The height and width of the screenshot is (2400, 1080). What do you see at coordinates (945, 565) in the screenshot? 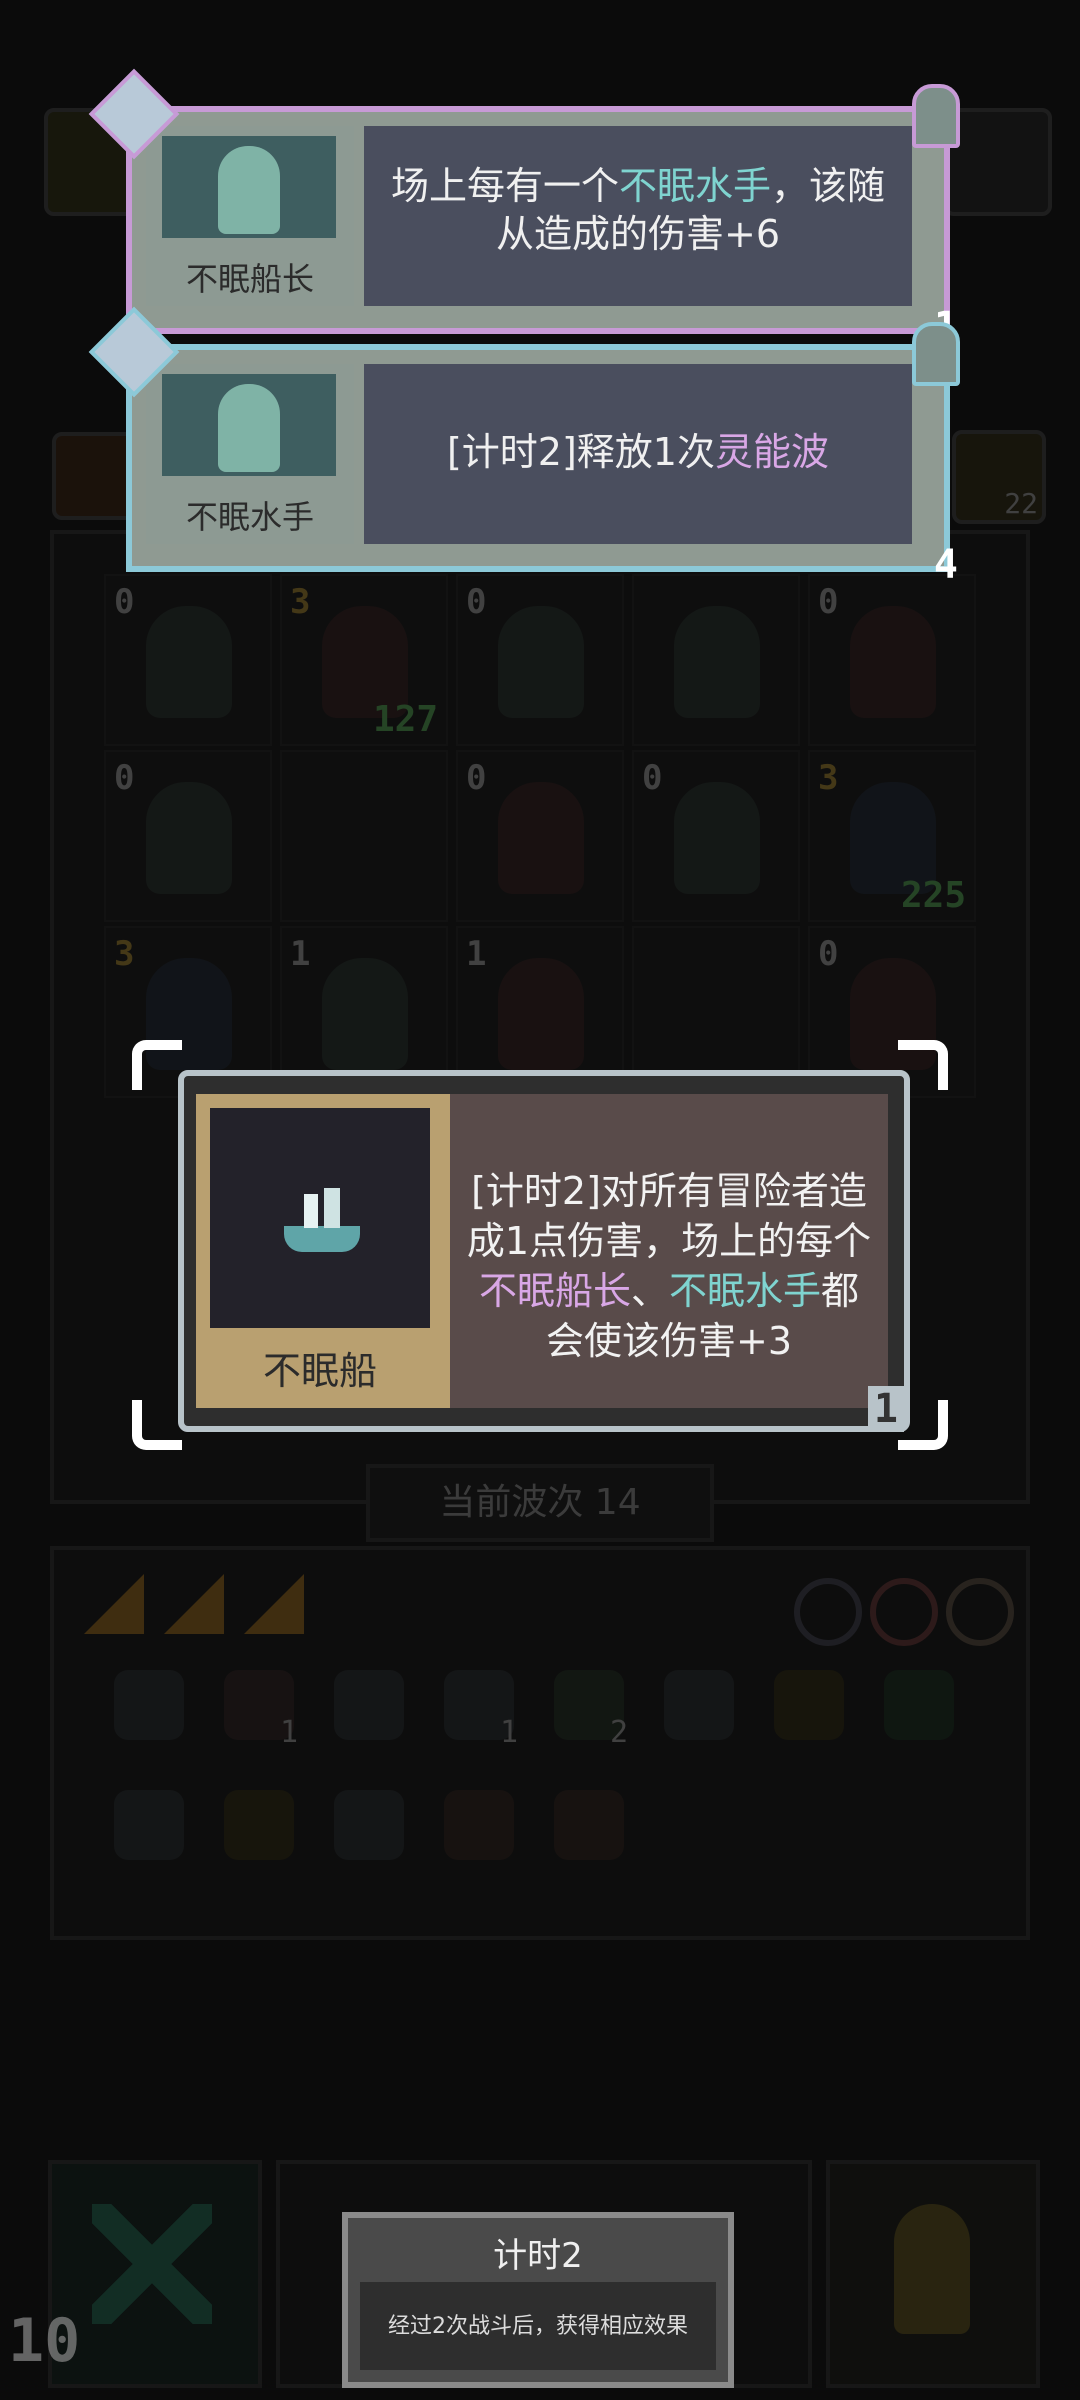
I see `sailor-card-count: 4` at bounding box center [945, 565].